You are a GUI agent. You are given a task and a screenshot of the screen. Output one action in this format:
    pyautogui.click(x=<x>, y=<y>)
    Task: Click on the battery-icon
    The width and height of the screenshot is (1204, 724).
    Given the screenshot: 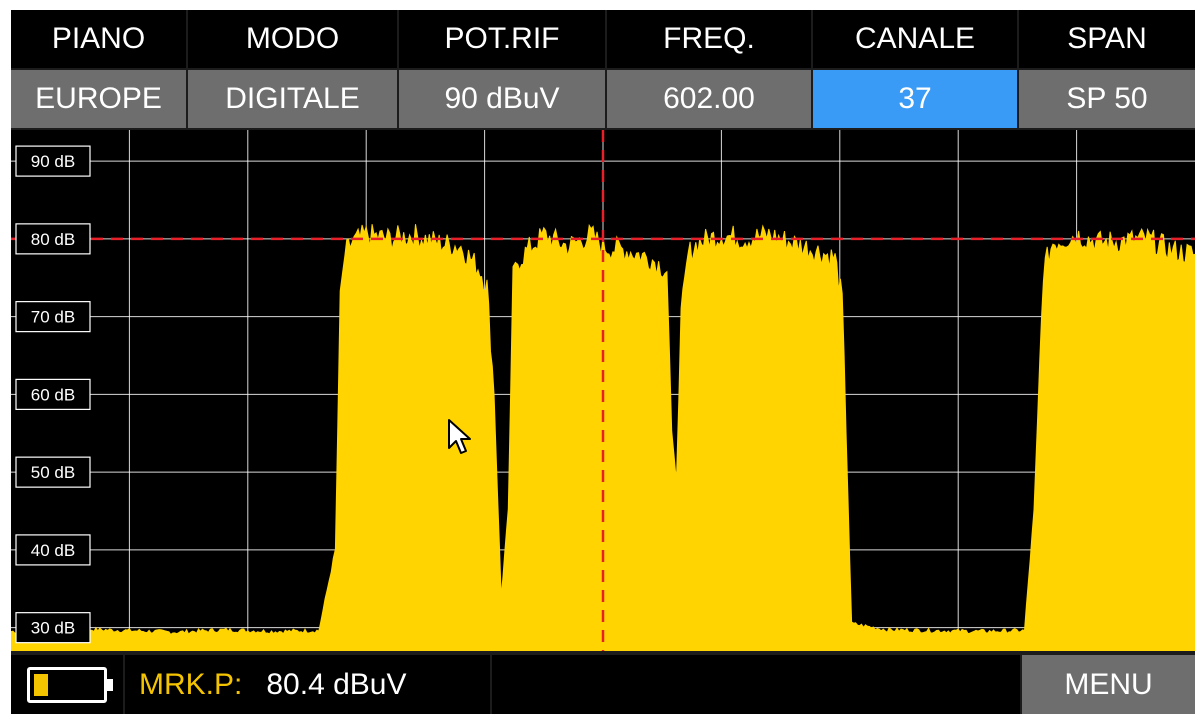 What is the action you would take?
    pyautogui.click(x=70, y=684)
    